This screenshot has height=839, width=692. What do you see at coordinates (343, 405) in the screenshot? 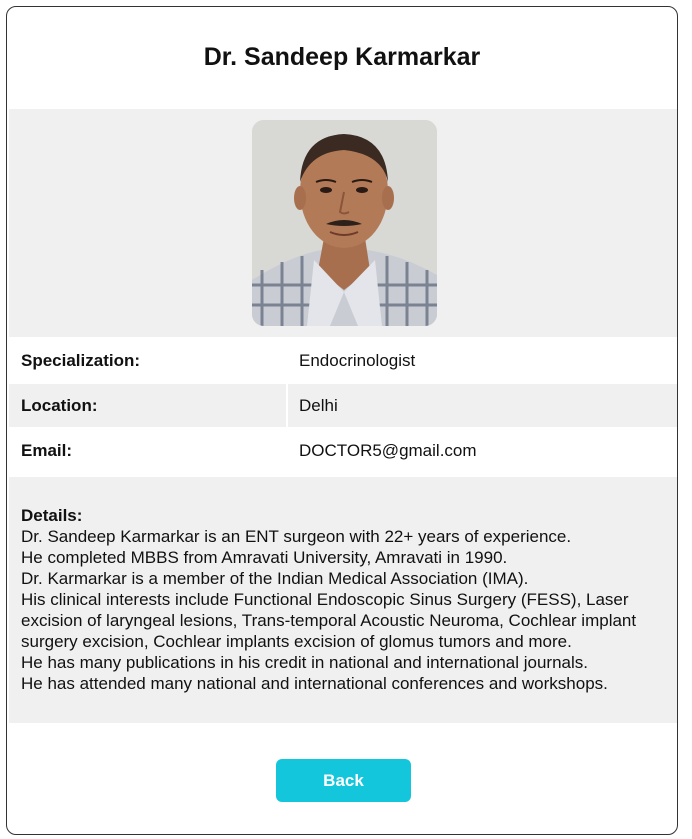
I see `location-row: Location: Delhi` at bounding box center [343, 405].